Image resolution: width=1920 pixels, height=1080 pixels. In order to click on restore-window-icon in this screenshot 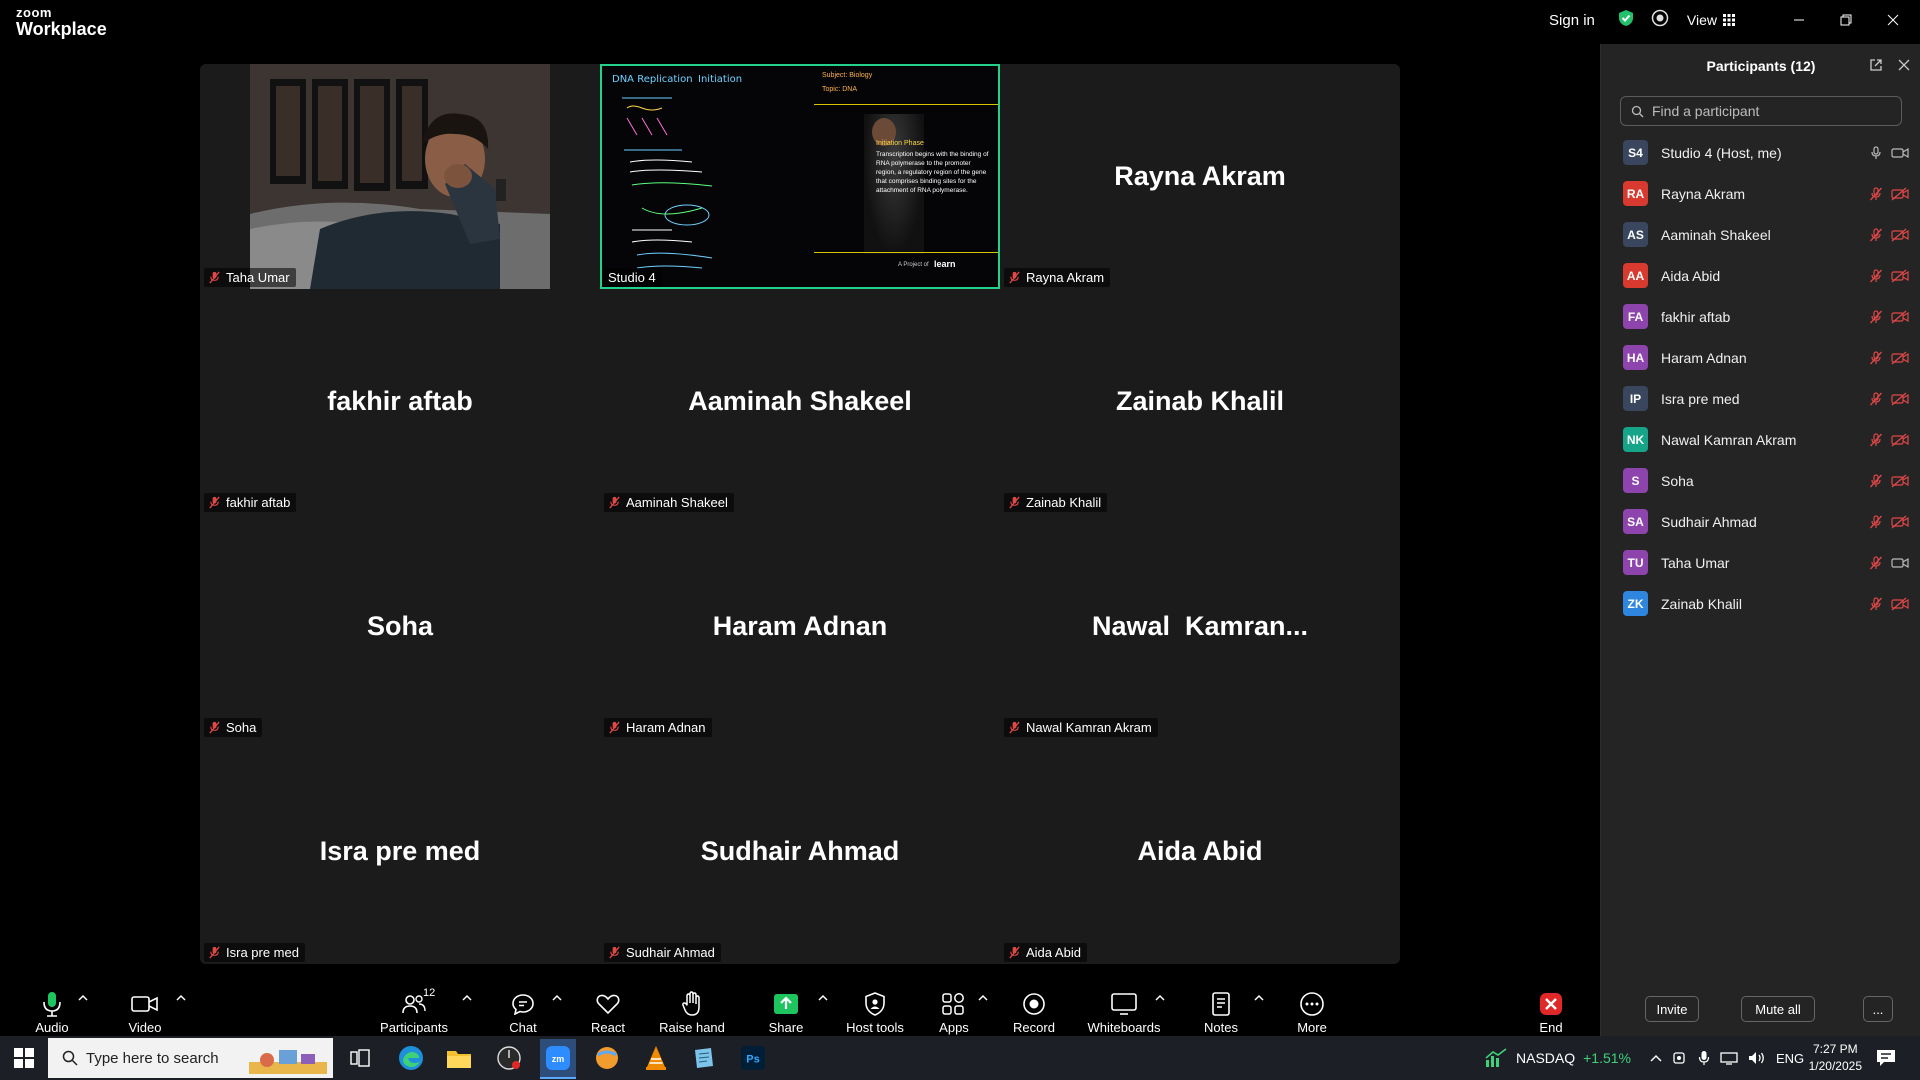, I will do `click(1845, 20)`.